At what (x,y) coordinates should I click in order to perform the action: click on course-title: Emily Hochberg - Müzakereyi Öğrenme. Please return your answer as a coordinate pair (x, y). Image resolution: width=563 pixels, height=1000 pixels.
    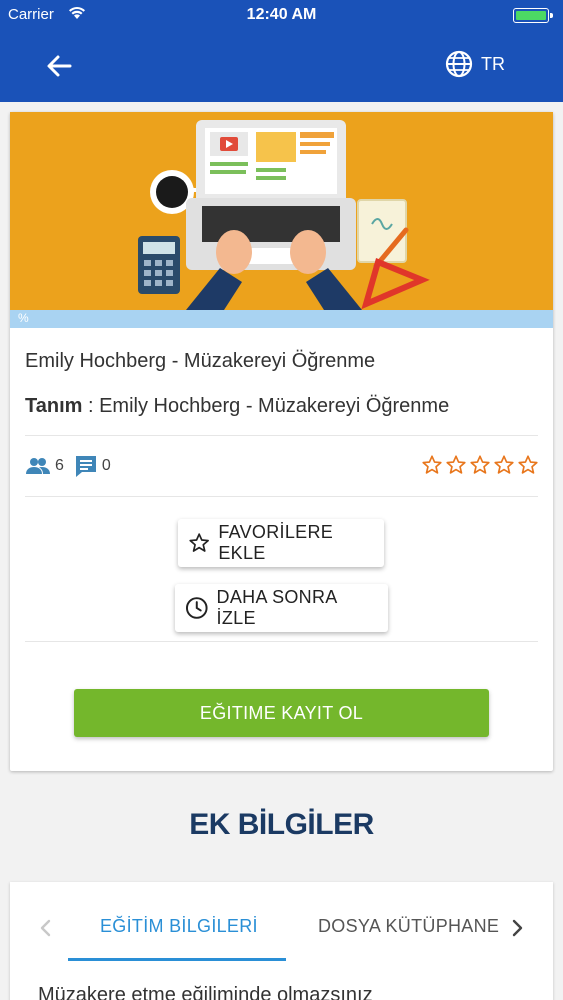
    Looking at the image, I should click on (200, 361).